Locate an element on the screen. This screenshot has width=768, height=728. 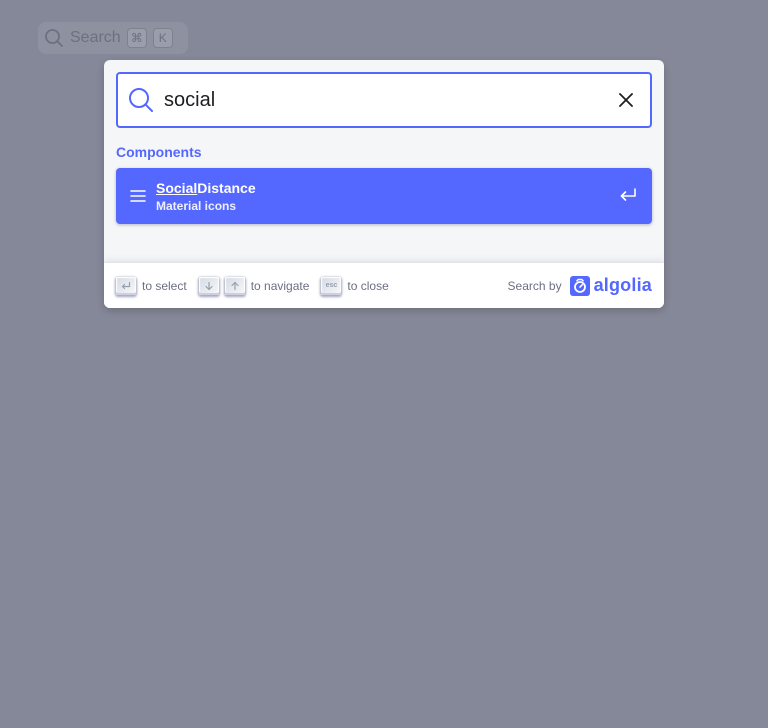
hit-title: SocialDistance is located at coordinates (206, 188).